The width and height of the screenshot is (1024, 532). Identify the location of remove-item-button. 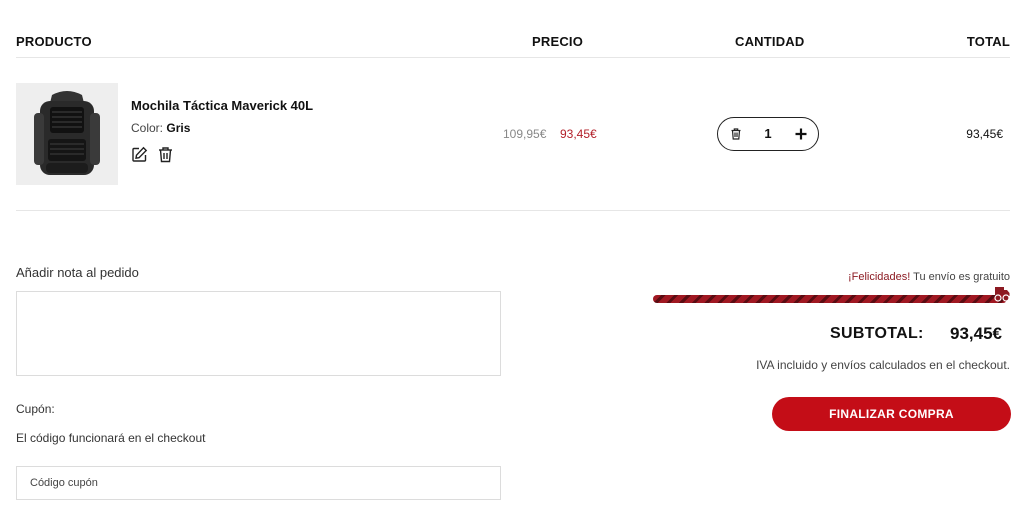
(736, 134).